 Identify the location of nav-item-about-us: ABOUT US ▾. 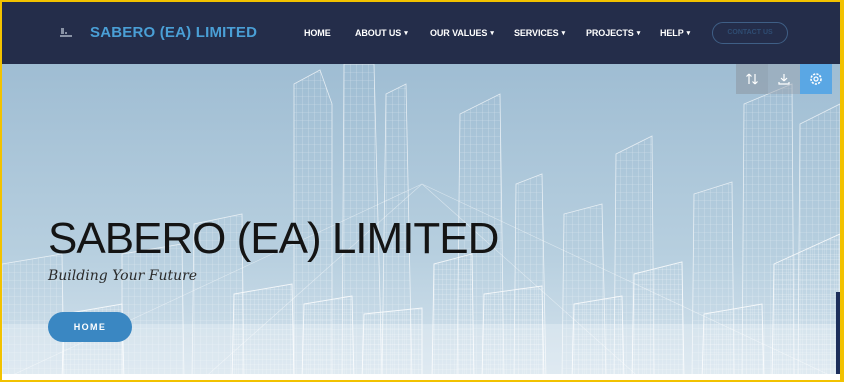
(381, 33).